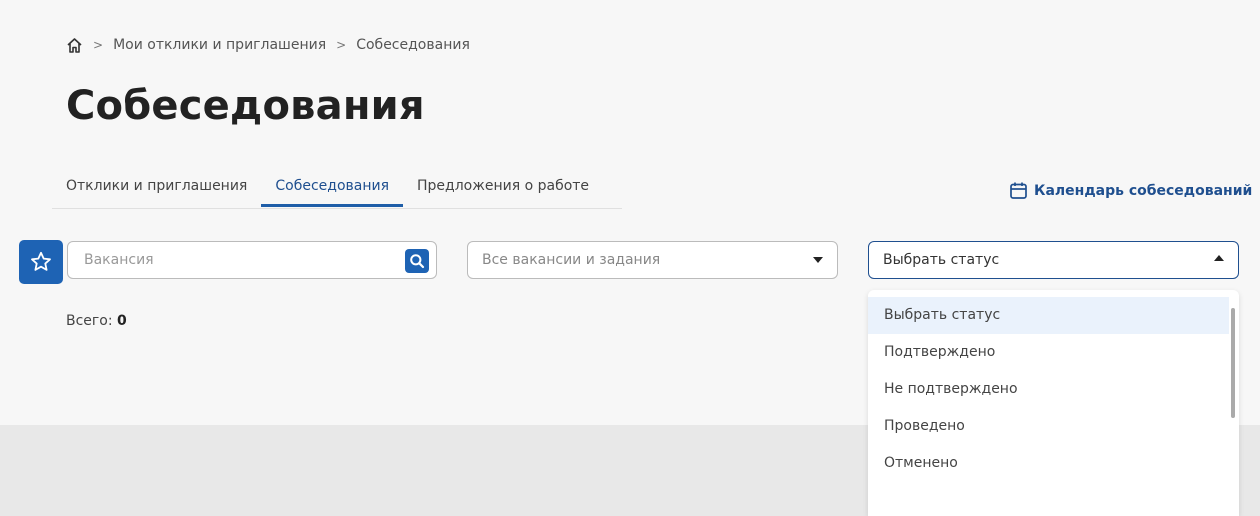 This screenshot has width=1260, height=516. What do you see at coordinates (219, 45) in the screenshot?
I see `breadcrumb-link-responses: Мои отклики и приглашения` at bounding box center [219, 45].